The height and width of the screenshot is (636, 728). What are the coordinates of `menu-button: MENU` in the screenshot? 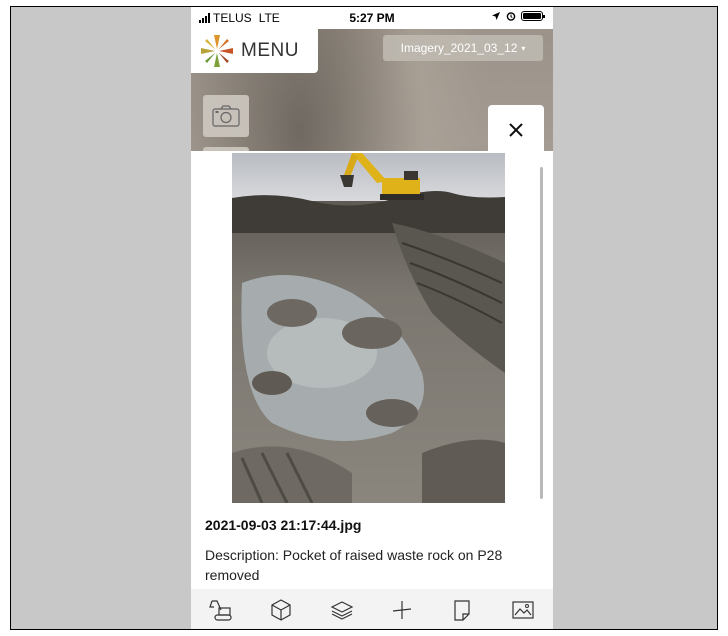 It's located at (254, 51).